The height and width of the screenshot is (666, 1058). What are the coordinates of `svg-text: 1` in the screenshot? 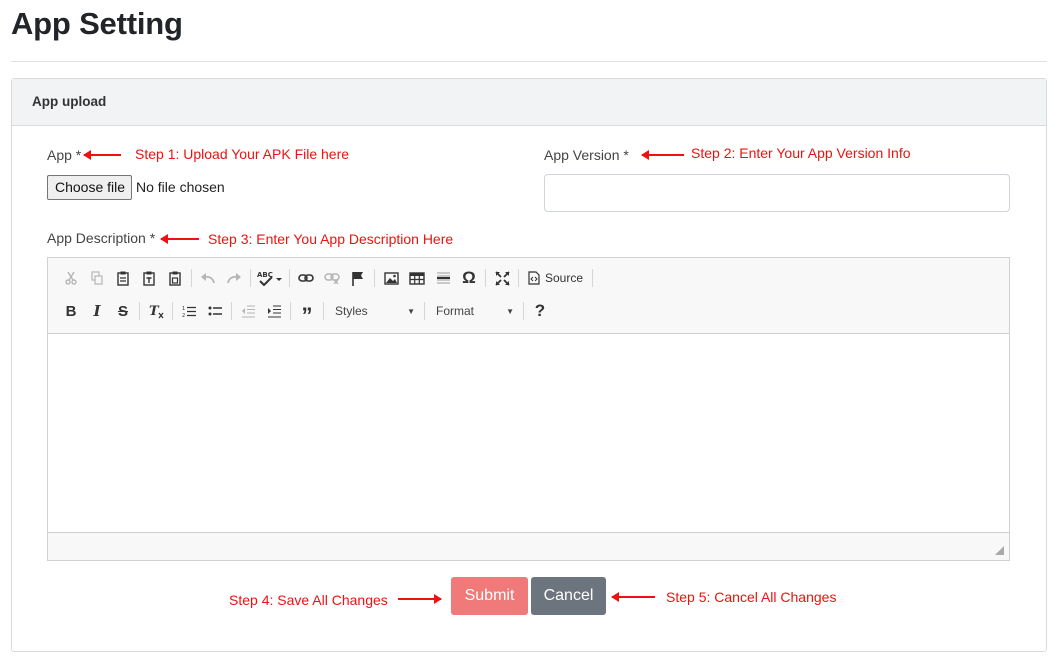 It's located at (183, 309).